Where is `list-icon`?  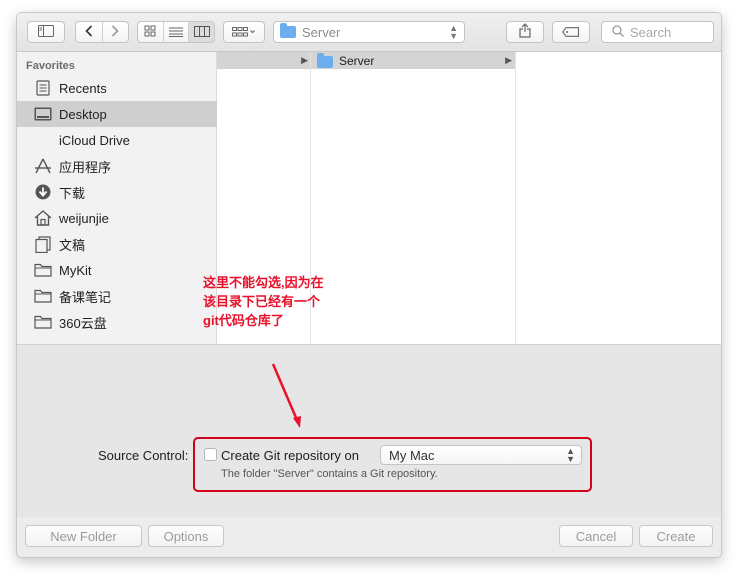 list-icon is located at coordinates (176, 32).